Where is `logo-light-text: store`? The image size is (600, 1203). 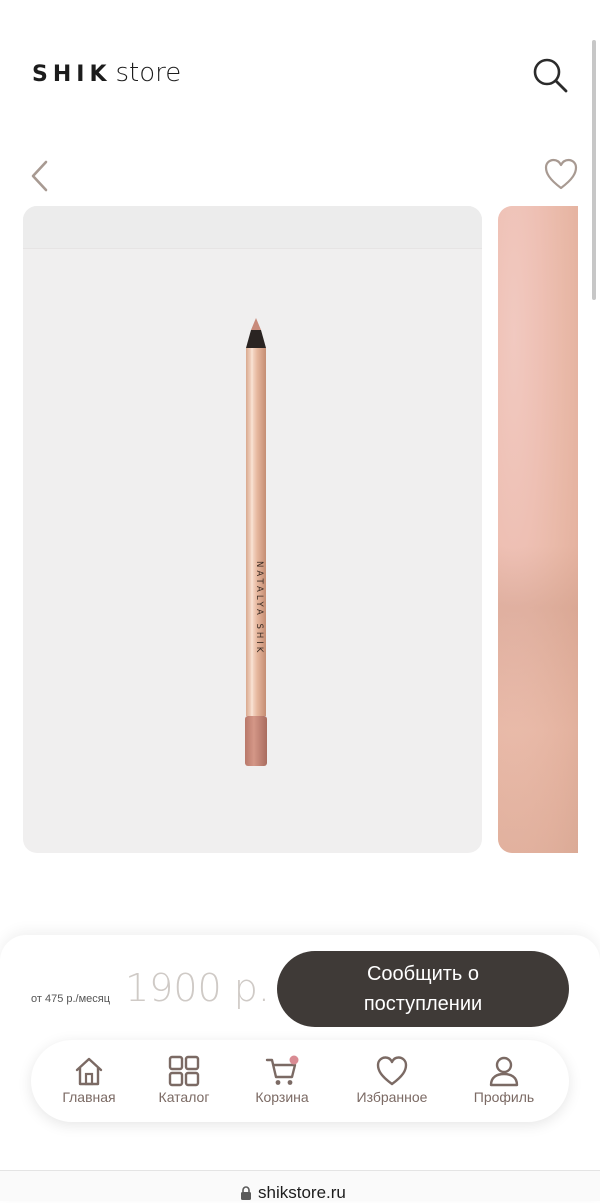
logo-light-text: store is located at coordinates (148, 73).